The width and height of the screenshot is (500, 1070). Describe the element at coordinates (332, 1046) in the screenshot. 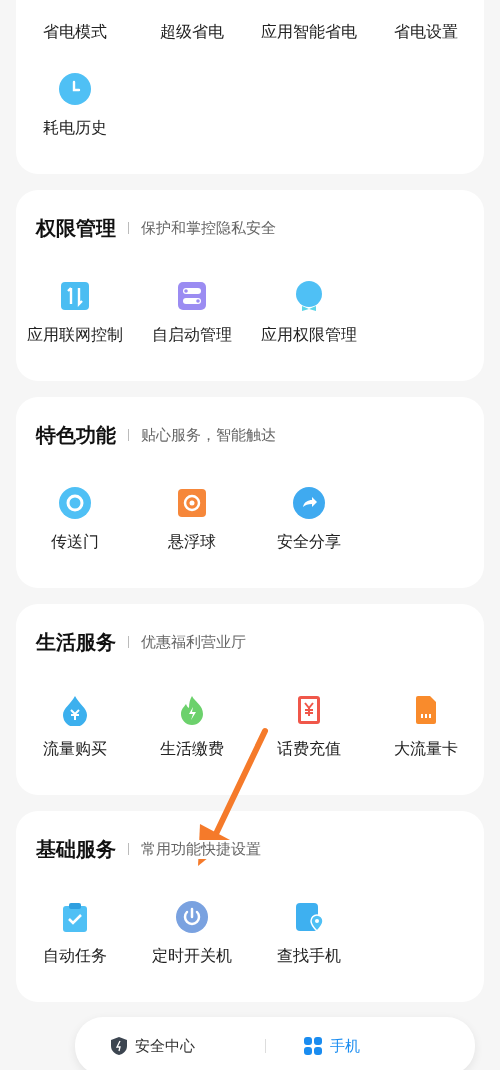

I see `nav-tab: 手机` at that location.